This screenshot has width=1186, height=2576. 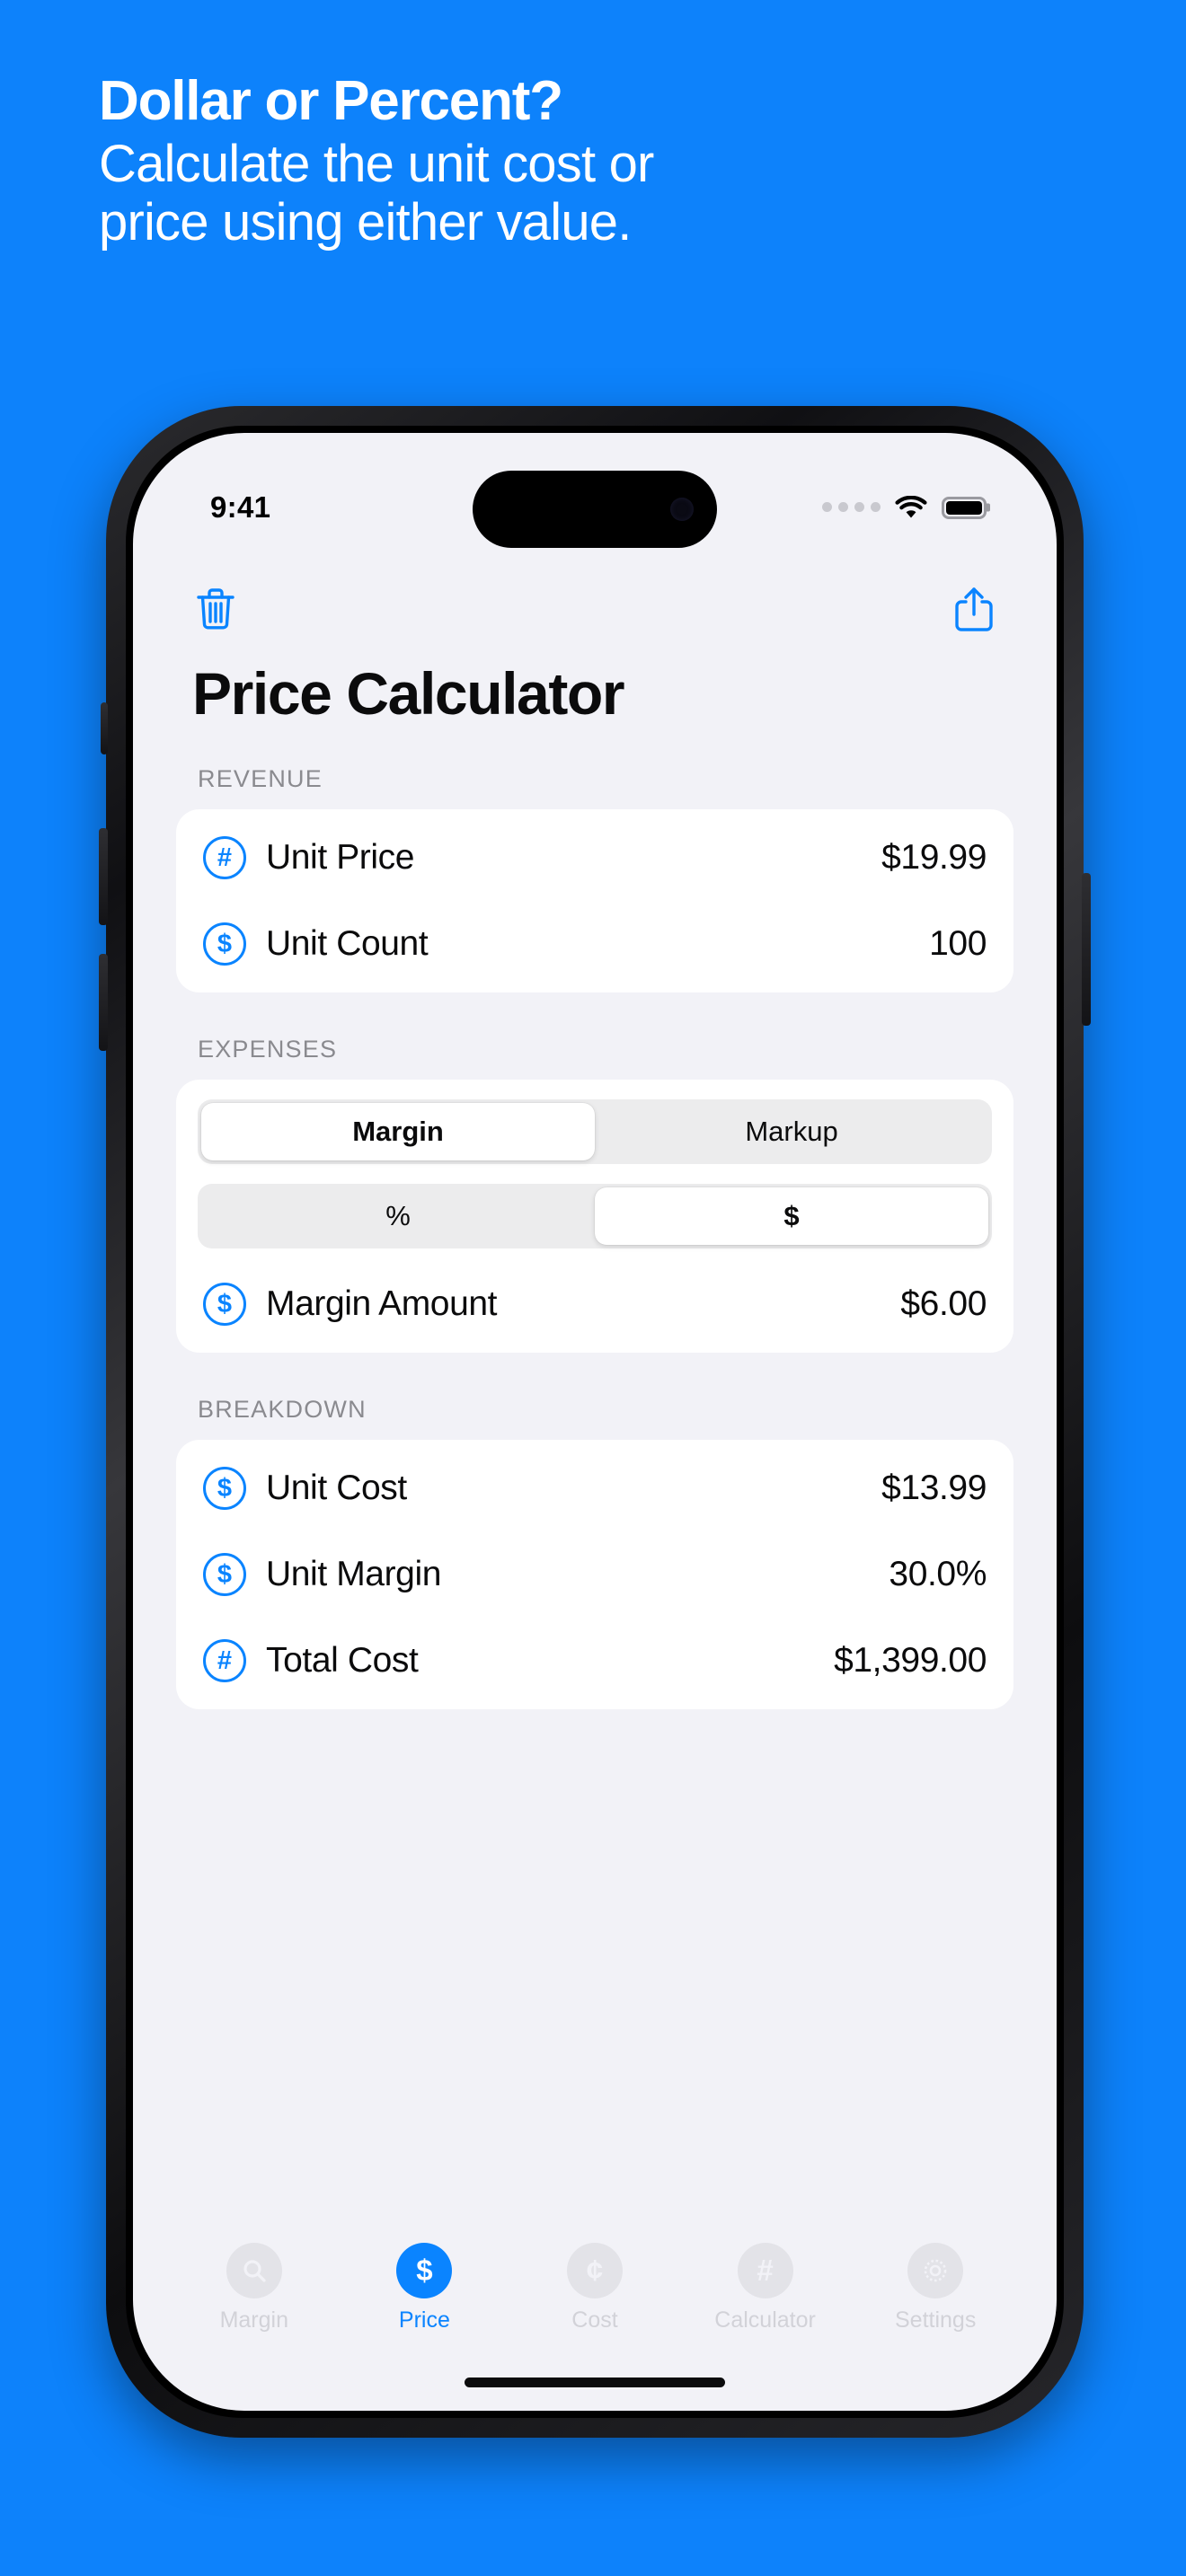 I want to click on segment-margin: Margin, so click(x=398, y=1131).